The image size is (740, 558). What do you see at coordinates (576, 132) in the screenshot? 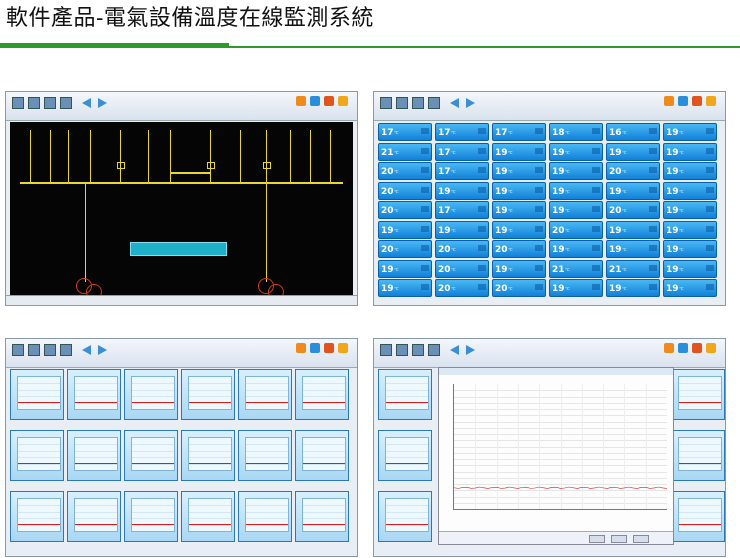
I see `temperature-tile: 18 ℃` at bounding box center [576, 132].